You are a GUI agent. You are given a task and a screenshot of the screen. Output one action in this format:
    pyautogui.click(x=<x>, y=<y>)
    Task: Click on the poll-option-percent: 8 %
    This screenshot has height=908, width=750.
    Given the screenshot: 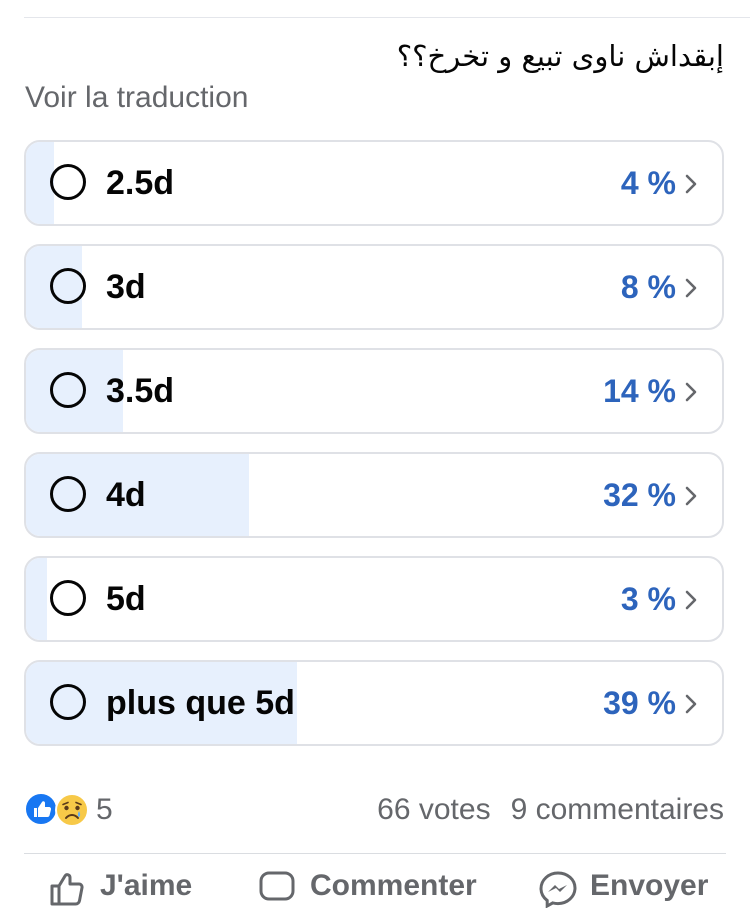 What is the action you would take?
    pyautogui.click(x=648, y=287)
    